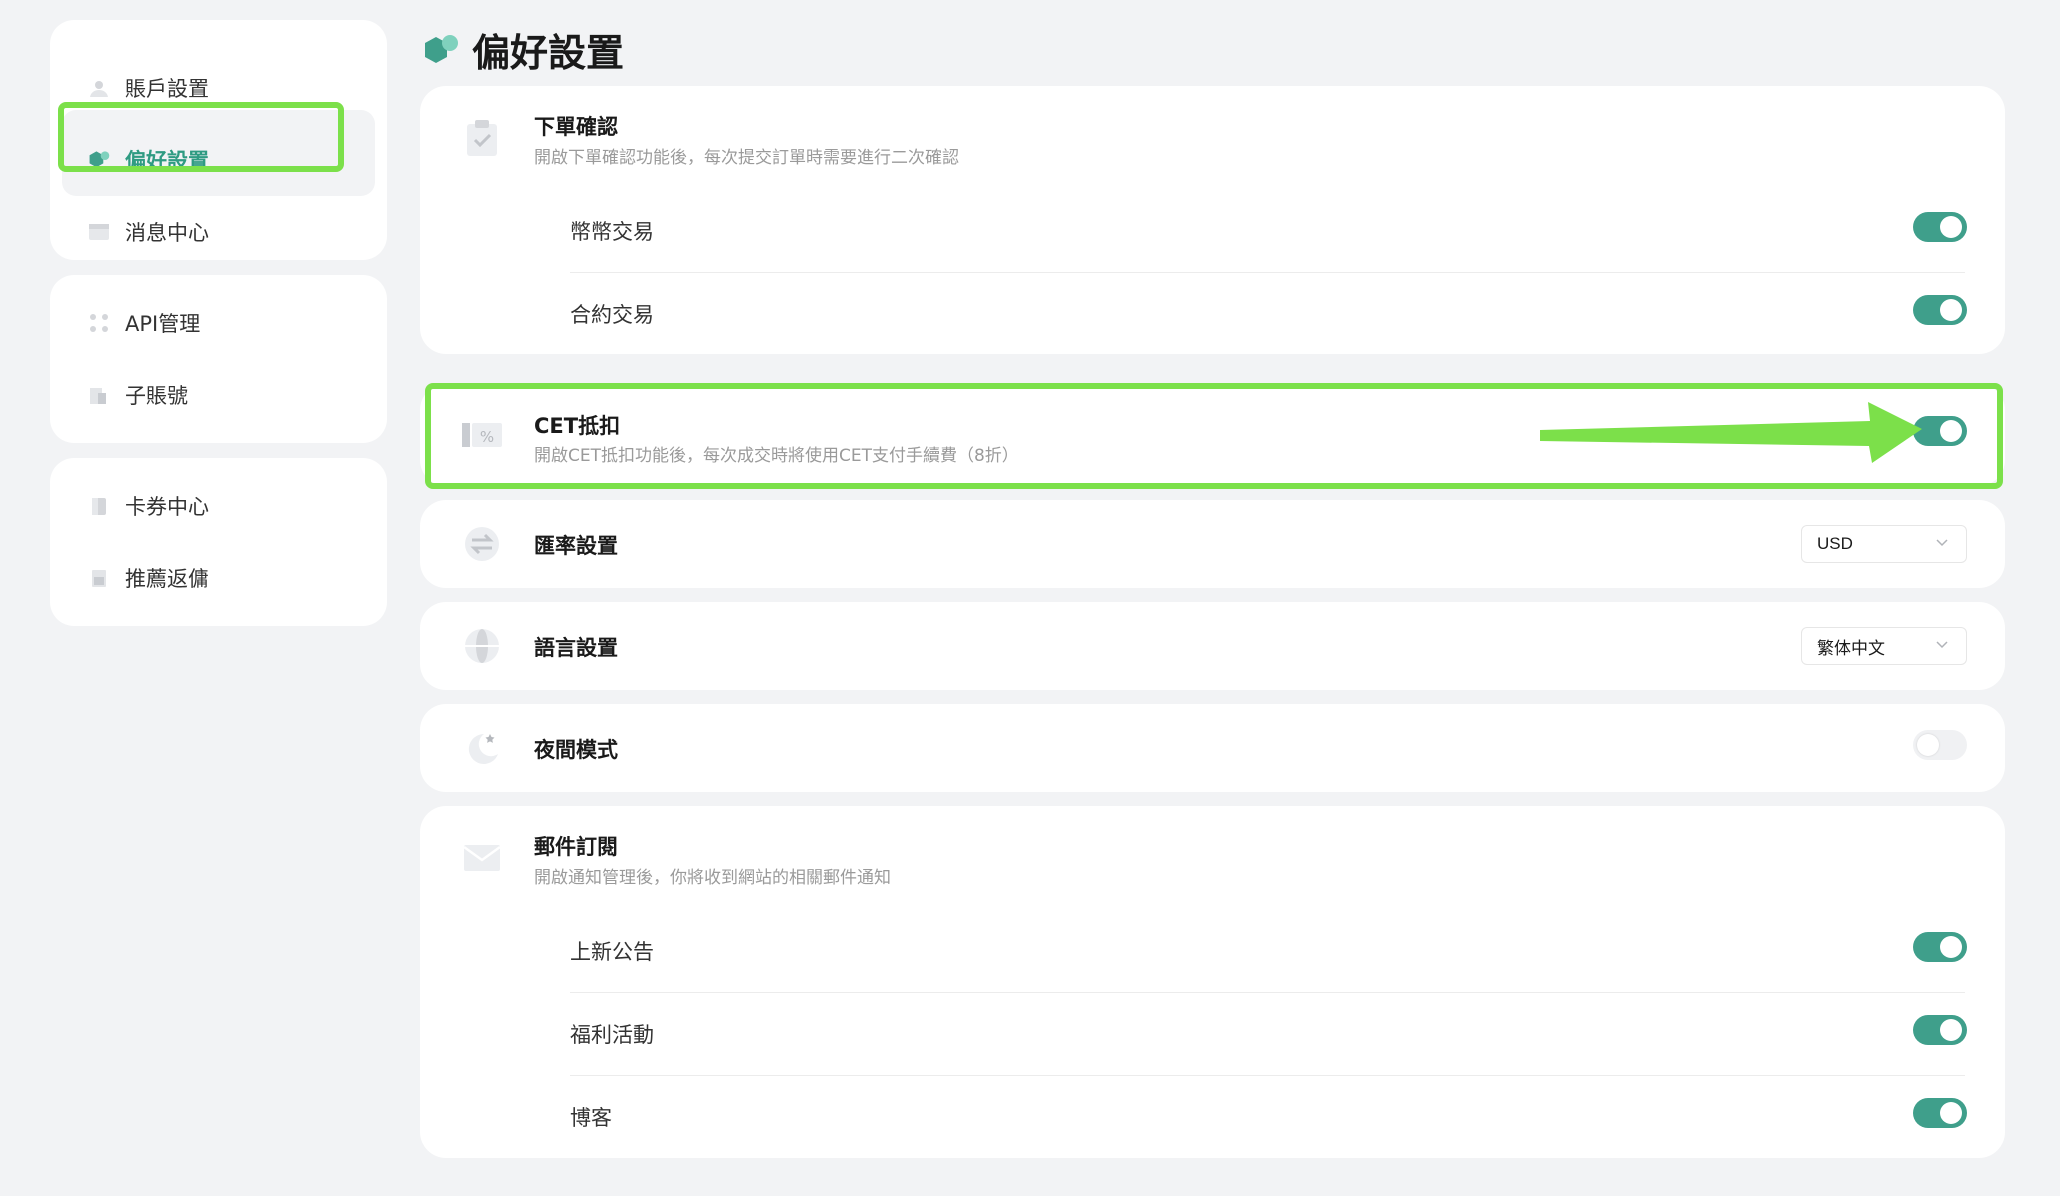  What do you see at coordinates (167, 507) in the screenshot?
I see `sidebar-item-label: 卡券中心` at bounding box center [167, 507].